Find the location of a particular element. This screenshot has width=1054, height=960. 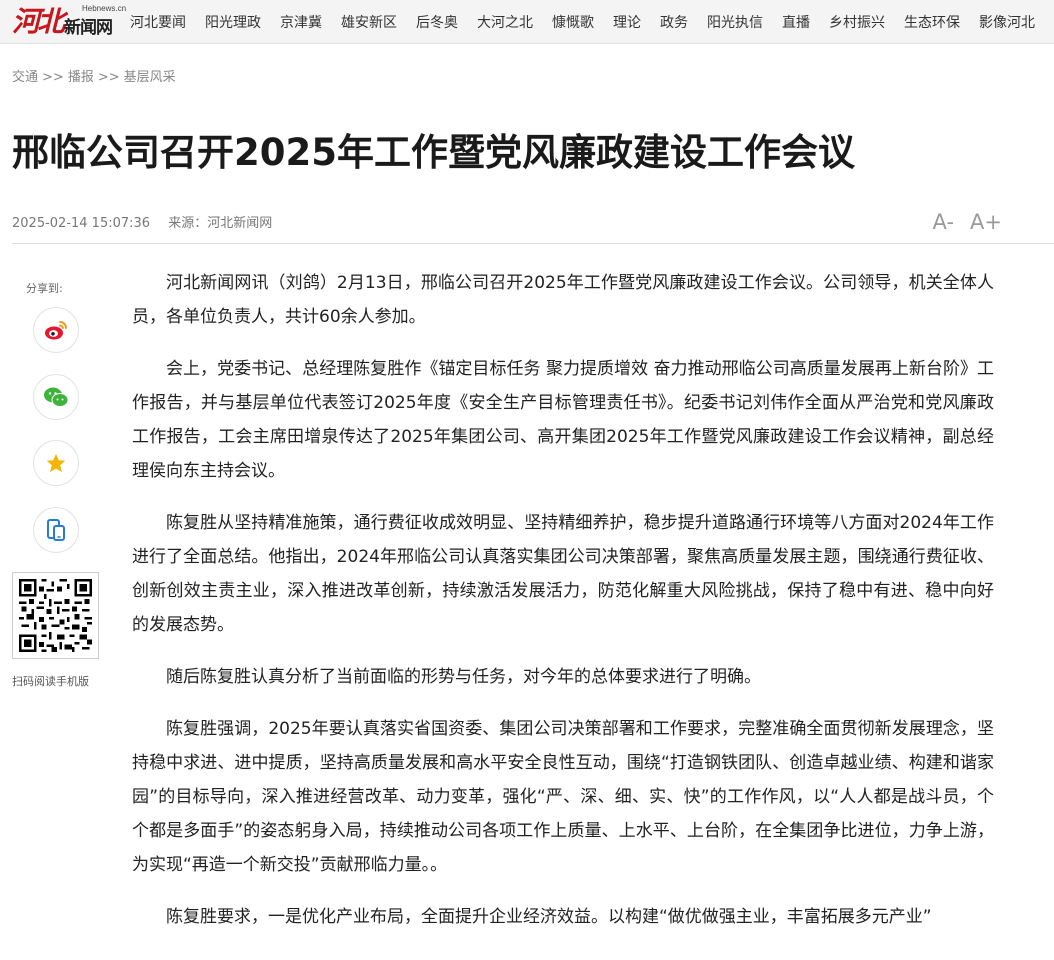

nav-item: 理论 is located at coordinates (627, 22).